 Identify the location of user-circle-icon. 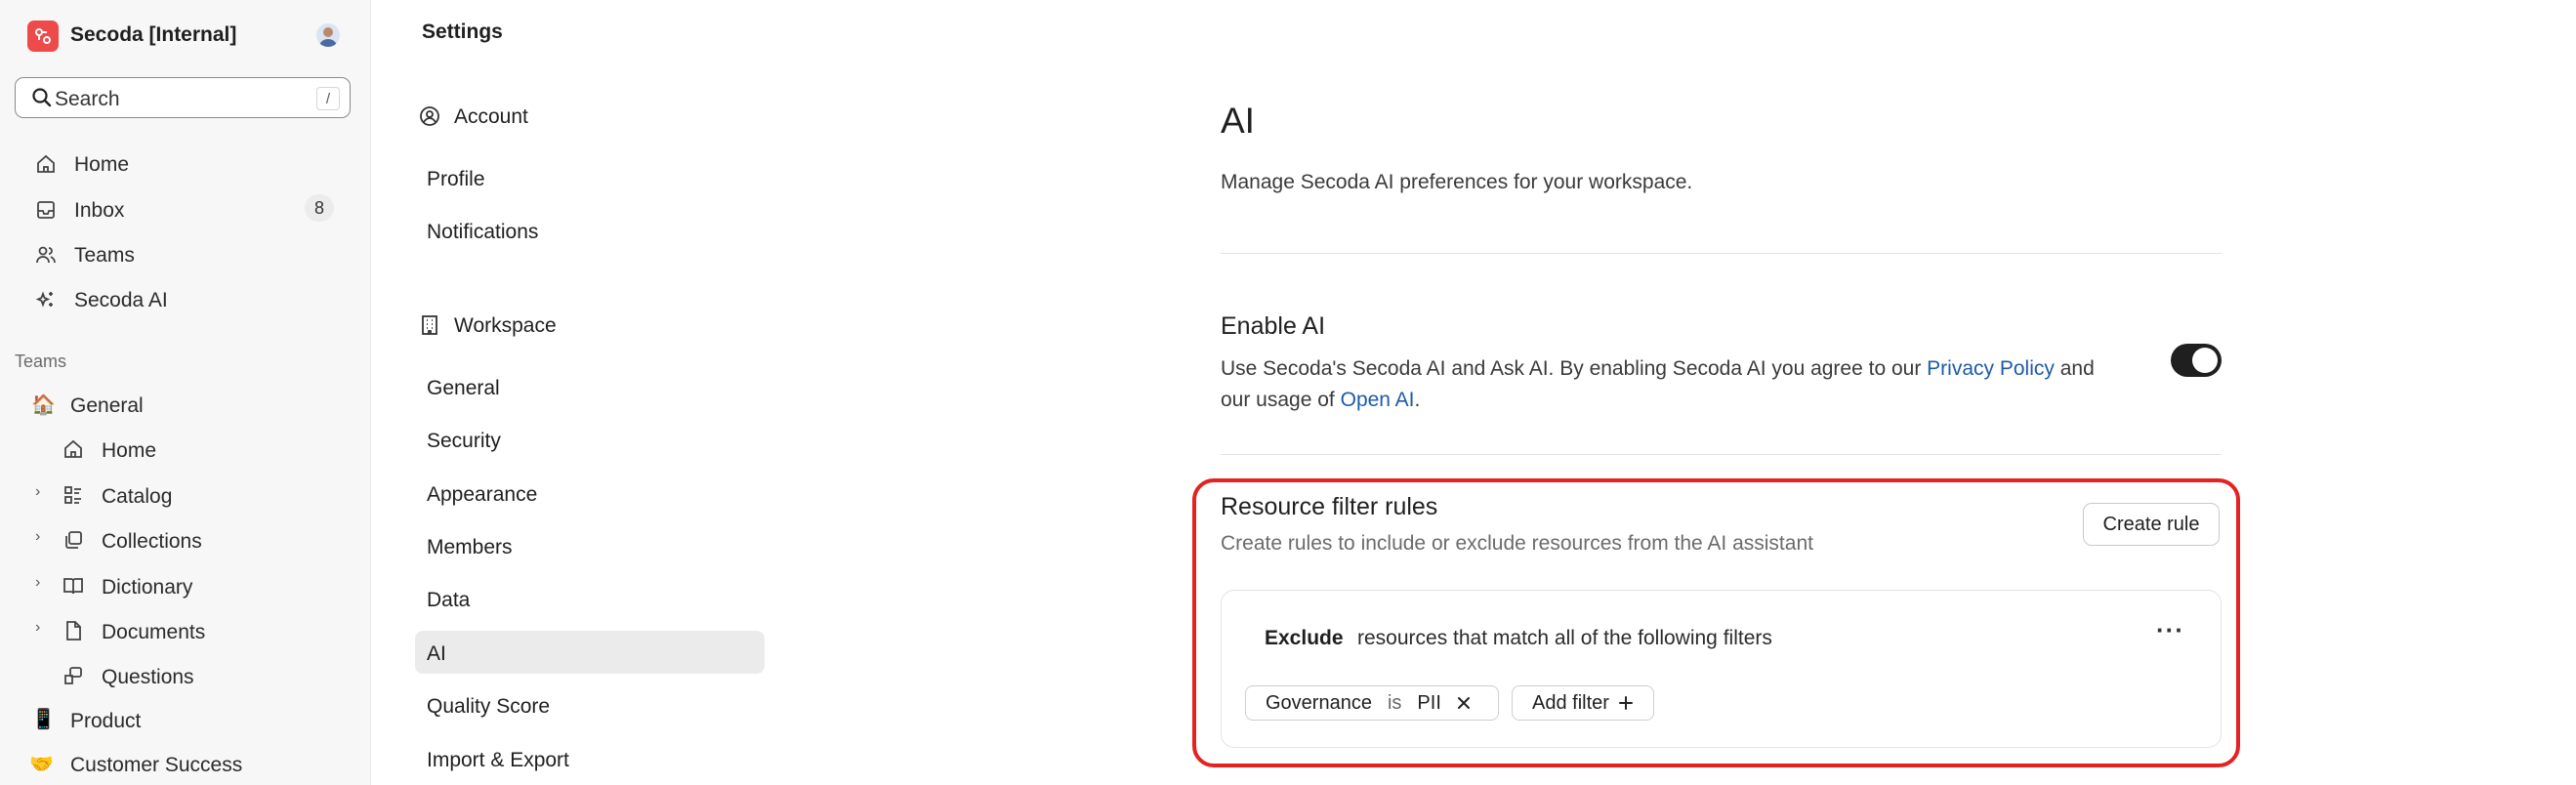
(429, 116).